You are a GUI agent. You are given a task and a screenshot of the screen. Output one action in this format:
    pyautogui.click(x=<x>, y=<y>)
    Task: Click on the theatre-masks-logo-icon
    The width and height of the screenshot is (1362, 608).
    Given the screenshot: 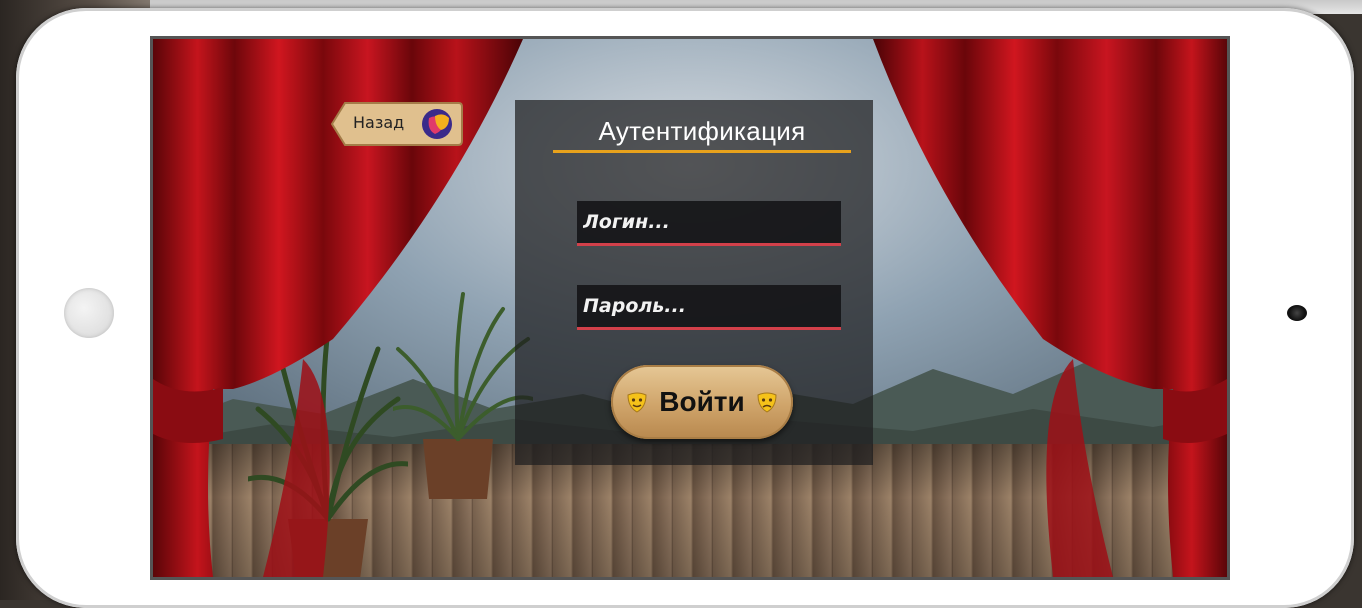 What is the action you would take?
    pyautogui.click(x=437, y=124)
    